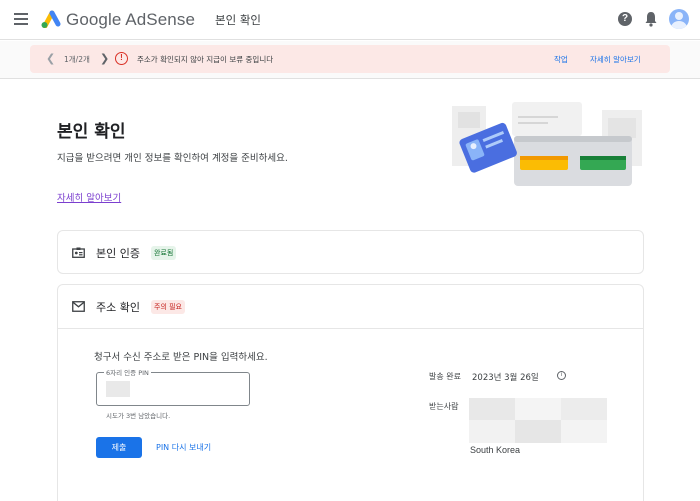 This screenshot has height=501, width=700. I want to click on sent-status-label: 발송 완료, so click(445, 376).